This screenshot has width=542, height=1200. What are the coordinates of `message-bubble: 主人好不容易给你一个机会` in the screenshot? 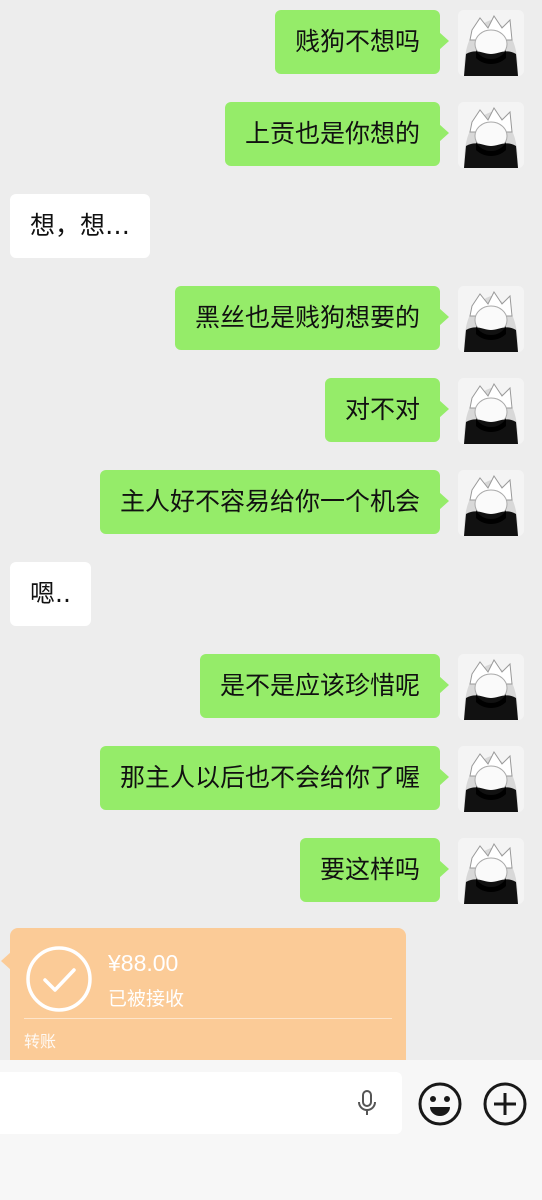 It's located at (274, 502).